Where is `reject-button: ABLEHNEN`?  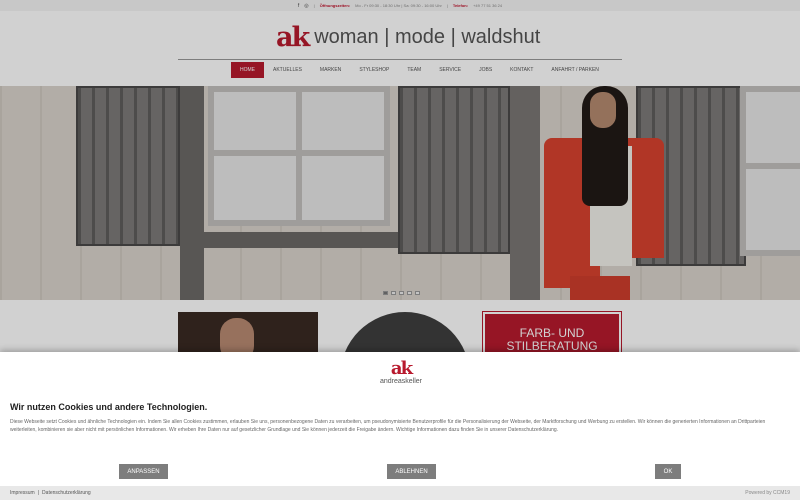
reject-button: ABLEHNEN is located at coordinates (411, 471).